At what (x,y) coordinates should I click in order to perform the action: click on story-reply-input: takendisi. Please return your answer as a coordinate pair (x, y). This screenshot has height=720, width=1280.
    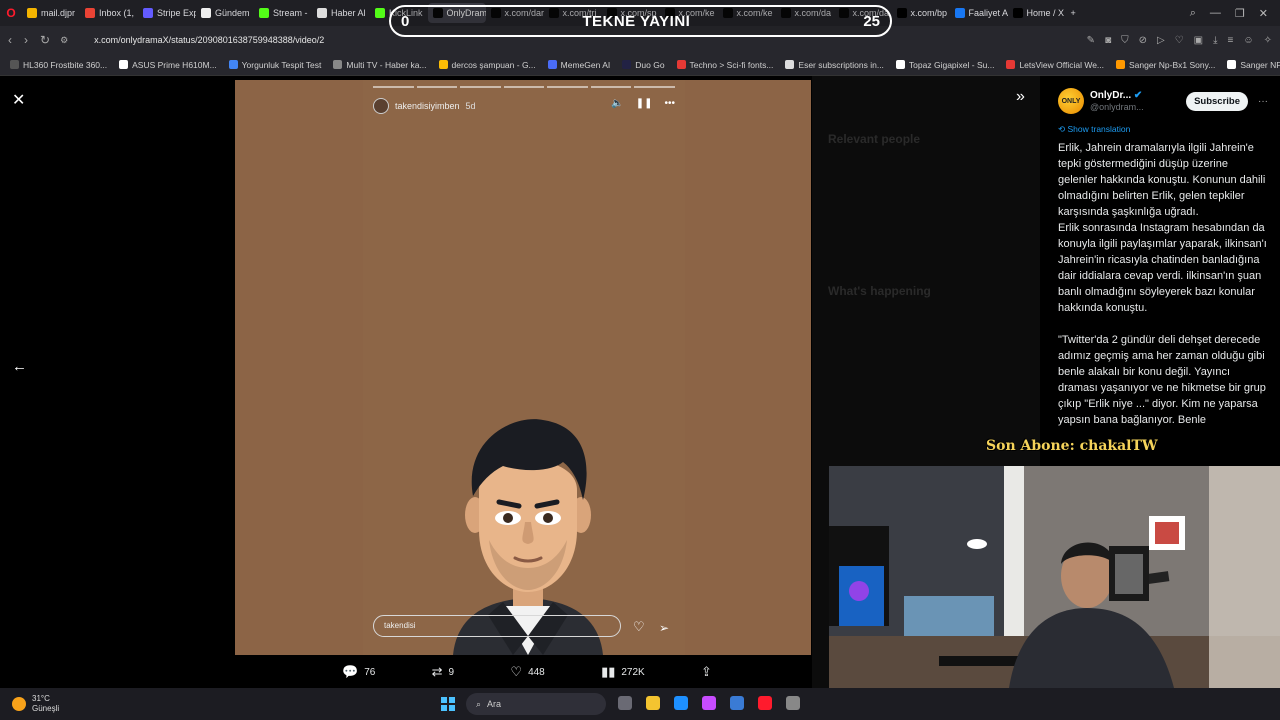
    Looking at the image, I should click on (497, 626).